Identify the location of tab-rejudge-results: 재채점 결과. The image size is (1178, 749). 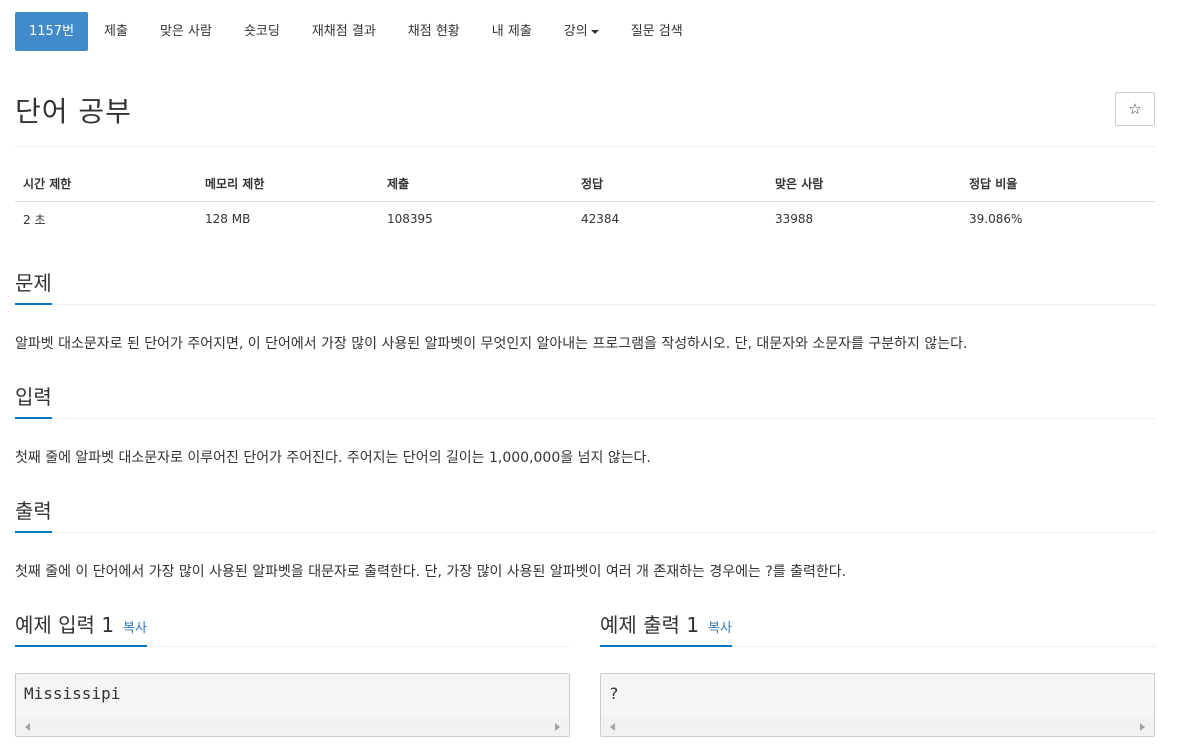
(344, 31).